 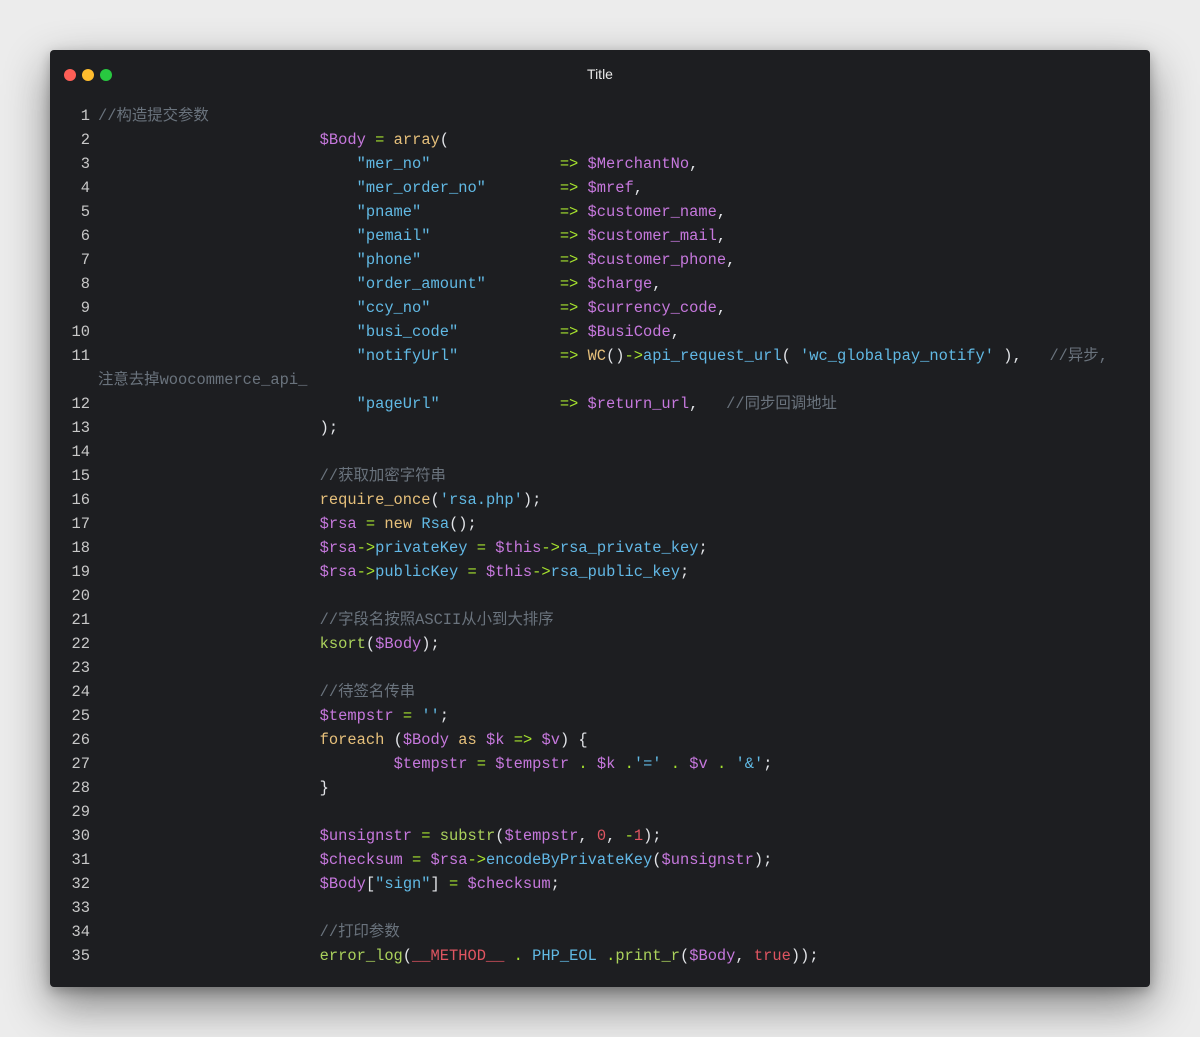 What do you see at coordinates (509, 284) in the screenshot?
I see `code-text: "order_amount" => $charge,` at bounding box center [509, 284].